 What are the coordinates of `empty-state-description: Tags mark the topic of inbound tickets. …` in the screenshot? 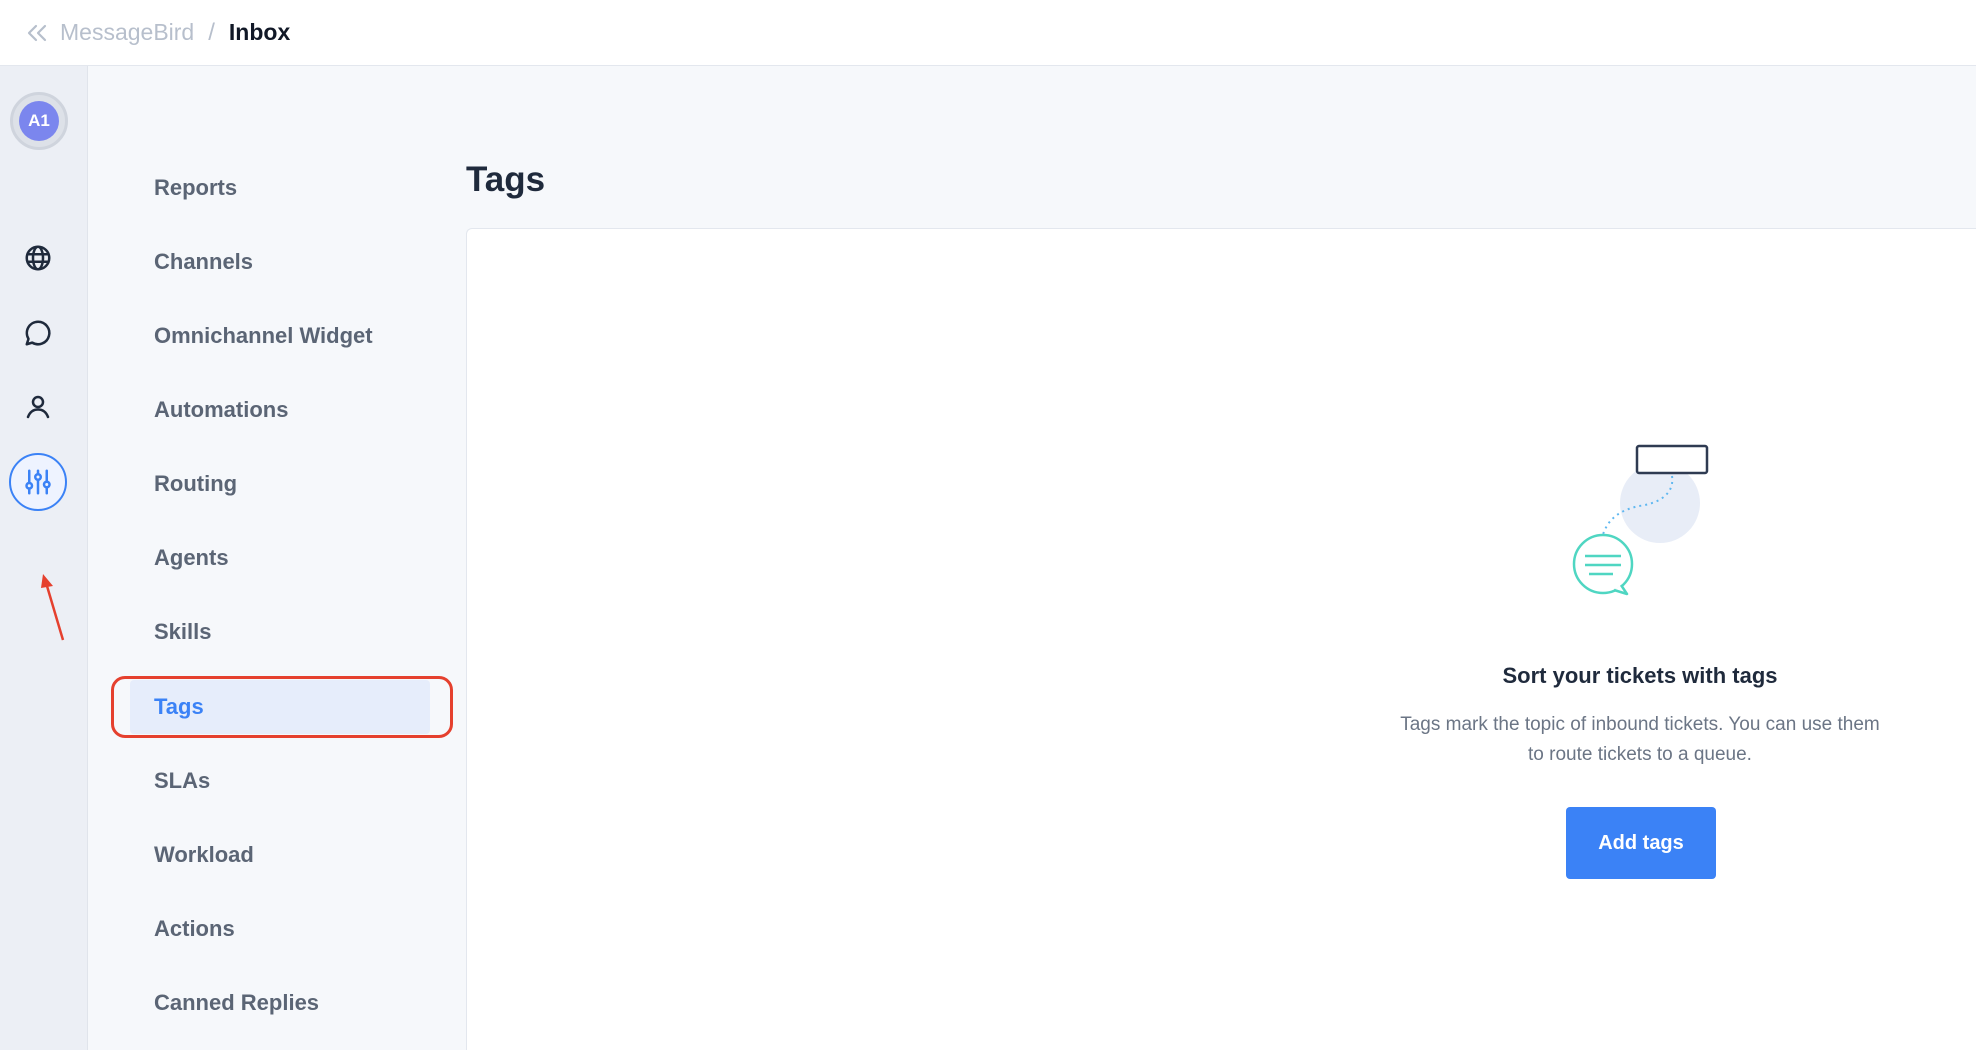 It's located at (1640, 739).